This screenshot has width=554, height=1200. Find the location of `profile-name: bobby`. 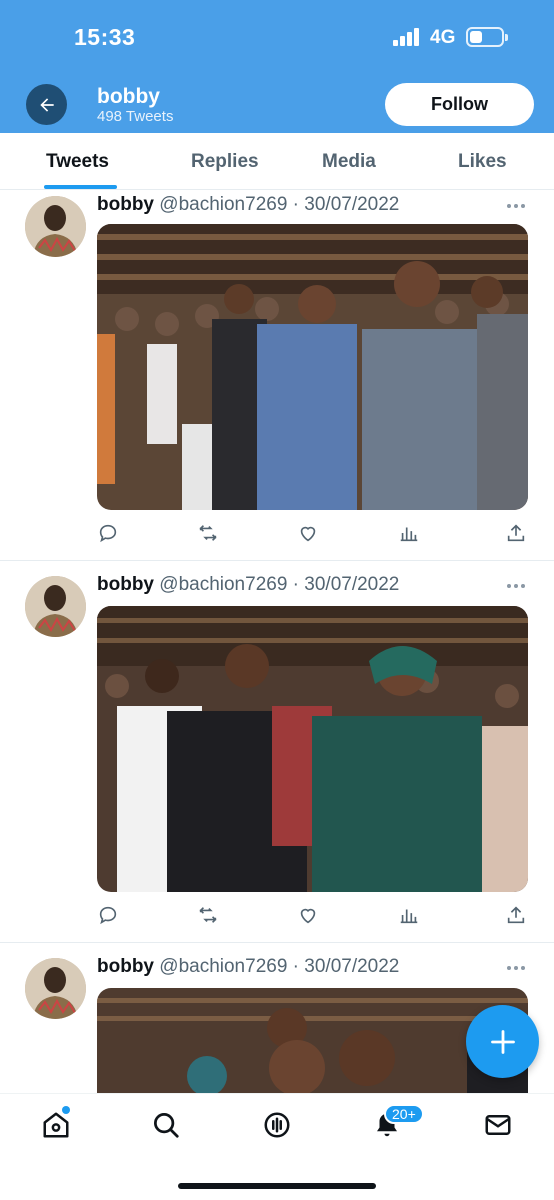

profile-name: bobby is located at coordinates (128, 96).